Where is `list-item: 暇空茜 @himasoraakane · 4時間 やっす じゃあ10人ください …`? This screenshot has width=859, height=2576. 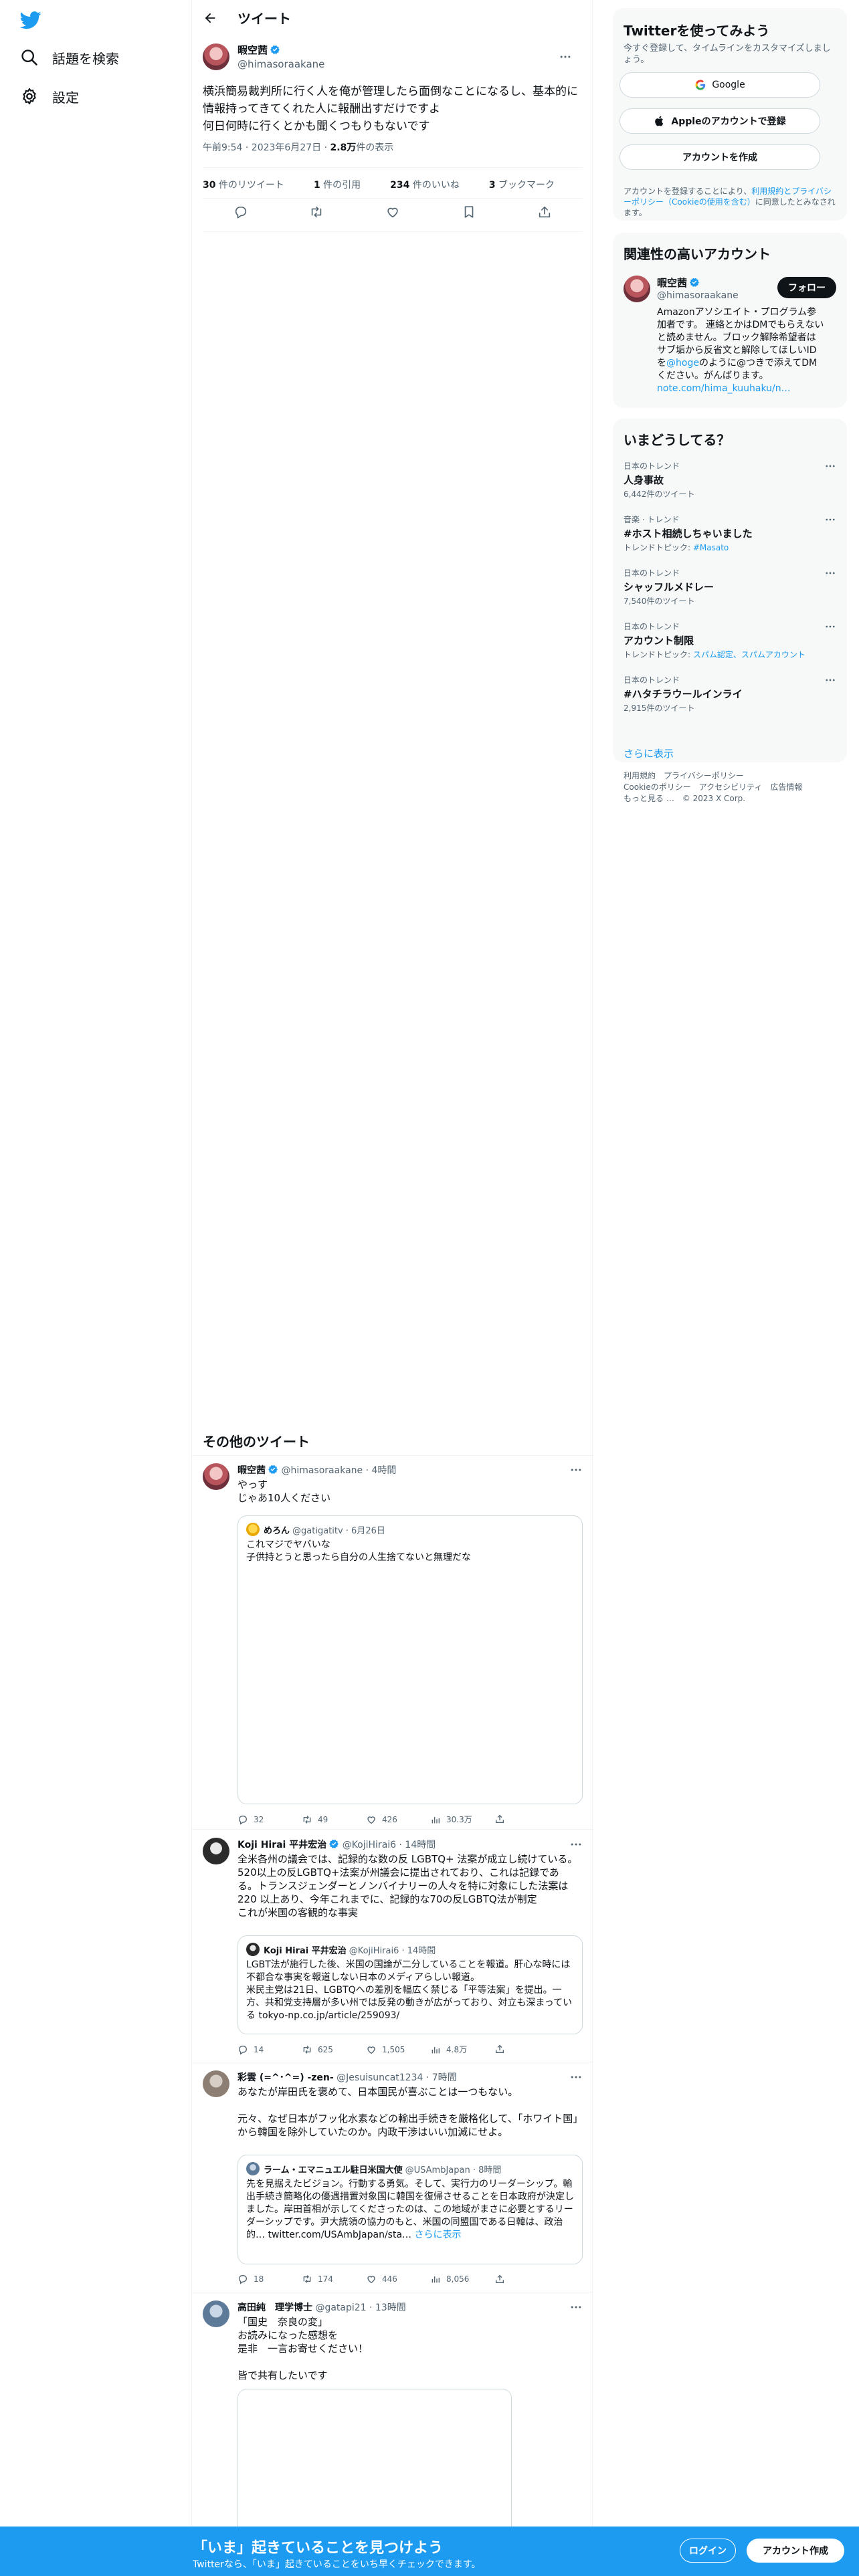 list-item: 暇空茜 @himasoraakane · 4時間 やっす じゃあ10人ください … is located at coordinates (393, 1643).